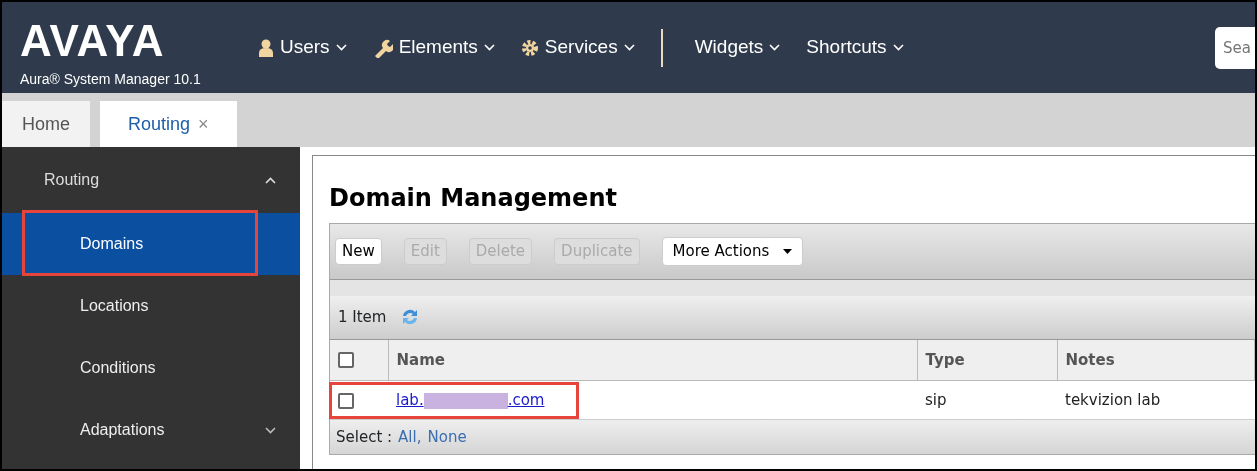 The image size is (1257, 471). Describe the element at coordinates (732, 251) in the screenshot. I see `dropdown-button: More Actions` at that location.